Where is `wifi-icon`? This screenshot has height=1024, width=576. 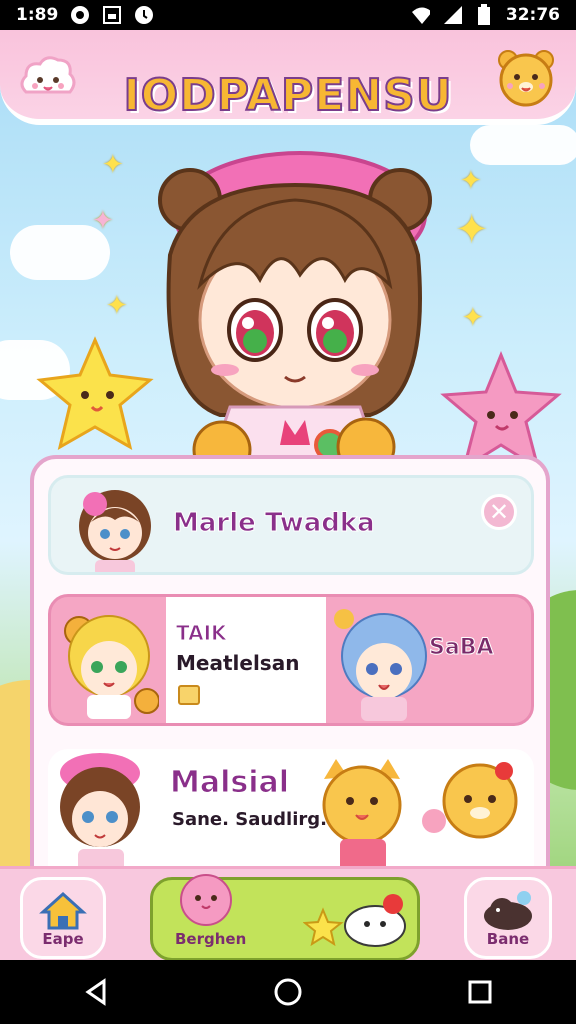
wifi-icon is located at coordinates (420, 15).